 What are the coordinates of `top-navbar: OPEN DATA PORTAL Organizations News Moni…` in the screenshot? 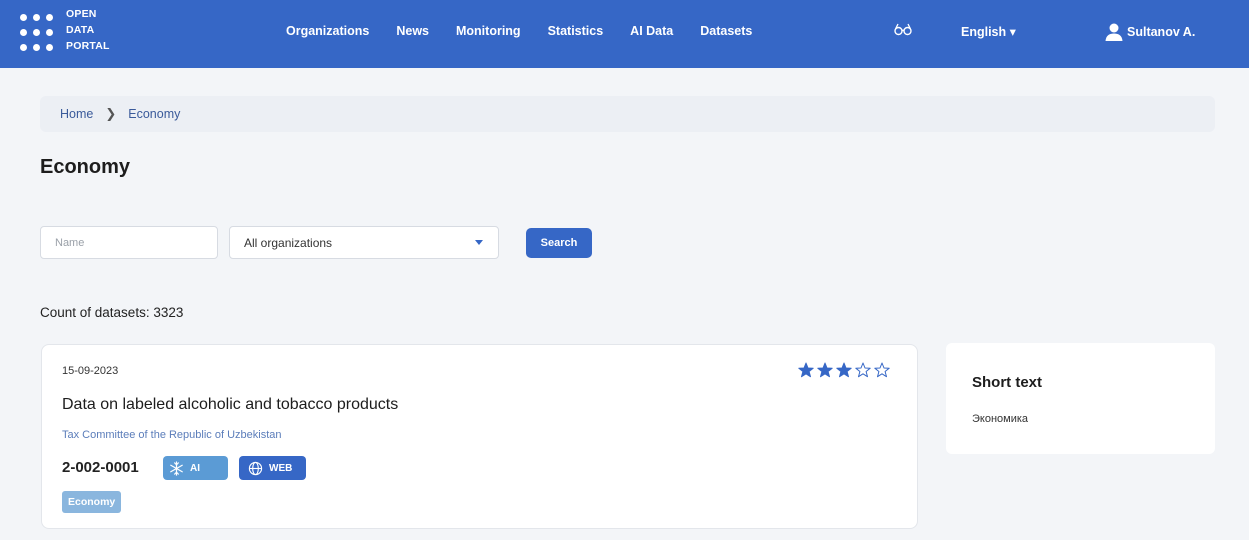 It's located at (624, 34).